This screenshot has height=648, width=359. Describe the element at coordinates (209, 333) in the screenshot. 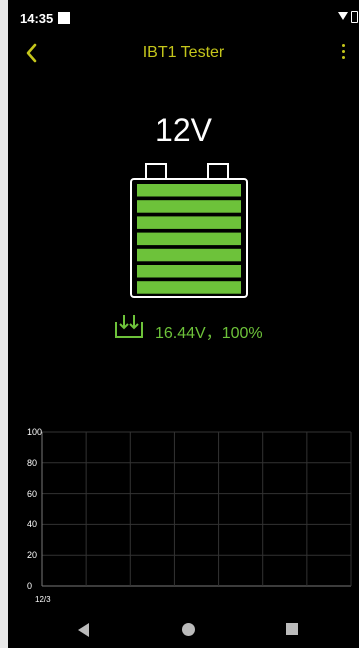

I see `voltage-reading: 16.44V，100%` at that location.